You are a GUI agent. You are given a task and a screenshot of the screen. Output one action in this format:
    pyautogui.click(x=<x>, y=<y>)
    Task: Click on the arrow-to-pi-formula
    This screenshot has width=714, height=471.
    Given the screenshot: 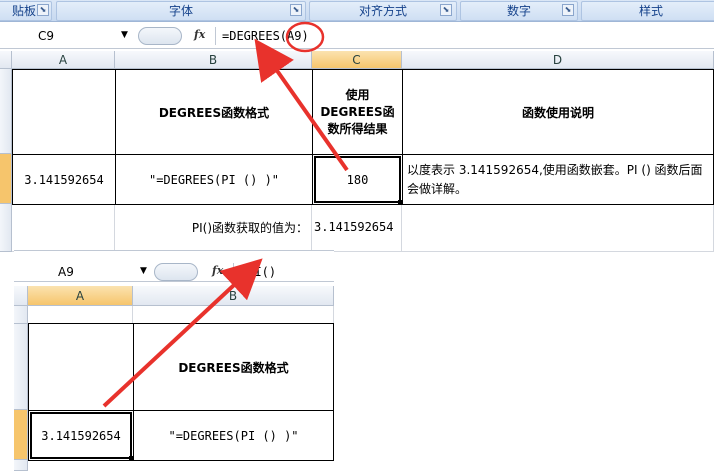 What is the action you would take?
    pyautogui.click(x=182, y=333)
    